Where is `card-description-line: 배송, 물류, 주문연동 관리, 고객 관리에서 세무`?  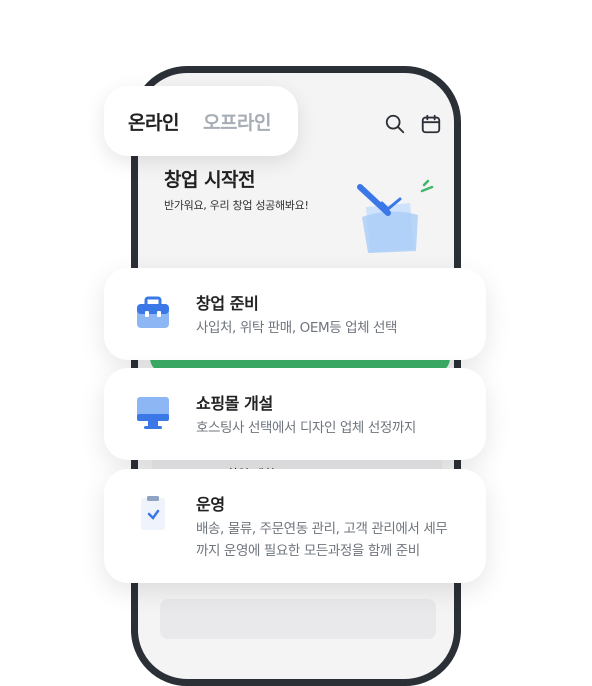
card-description-line: 배송, 물류, 주문연동 관리, 고객 관리에서 세무 is located at coordinates (322, 529).